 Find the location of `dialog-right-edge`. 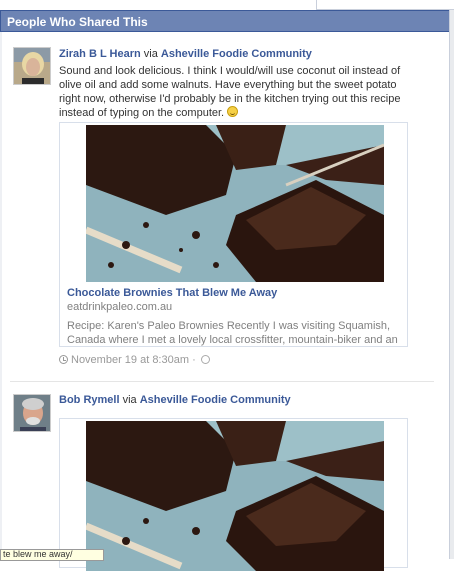

dialog-right-edge is located at coordinates (451, 284).